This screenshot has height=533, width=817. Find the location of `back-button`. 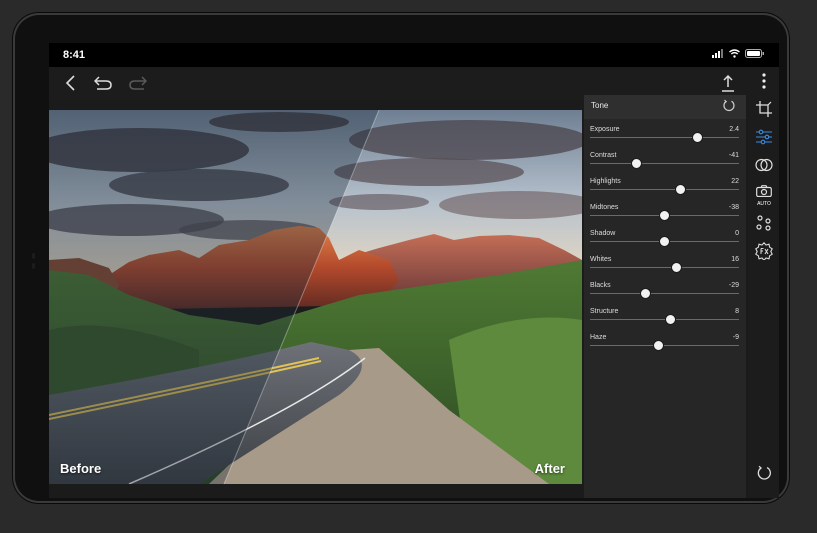

back-button is located at coordinates (71, 83).